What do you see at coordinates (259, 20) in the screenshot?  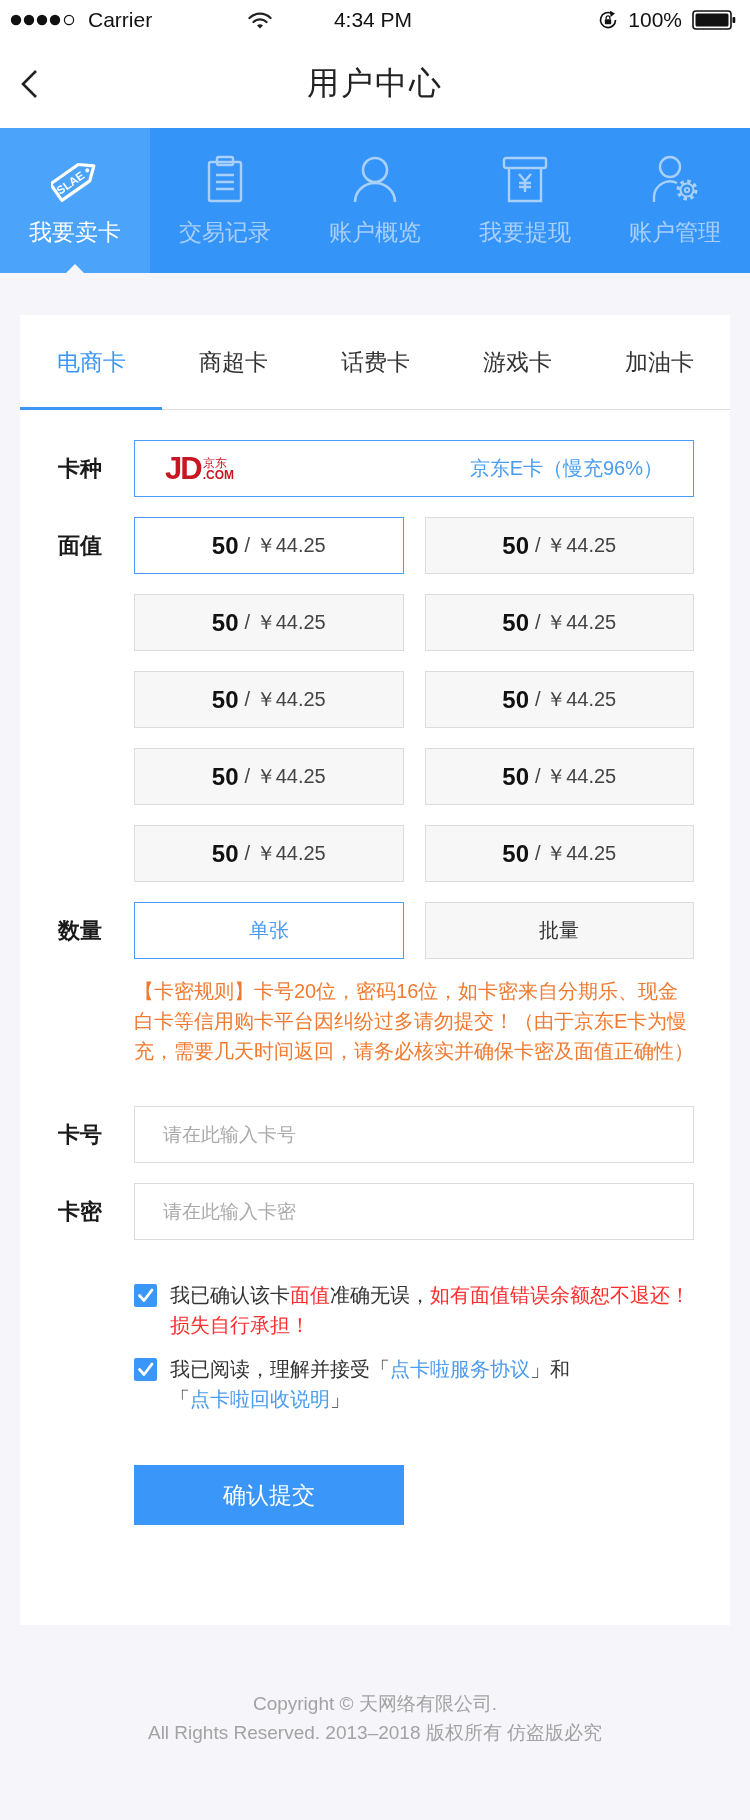 I see `wifi-icon` at bounding box center [259, 20].